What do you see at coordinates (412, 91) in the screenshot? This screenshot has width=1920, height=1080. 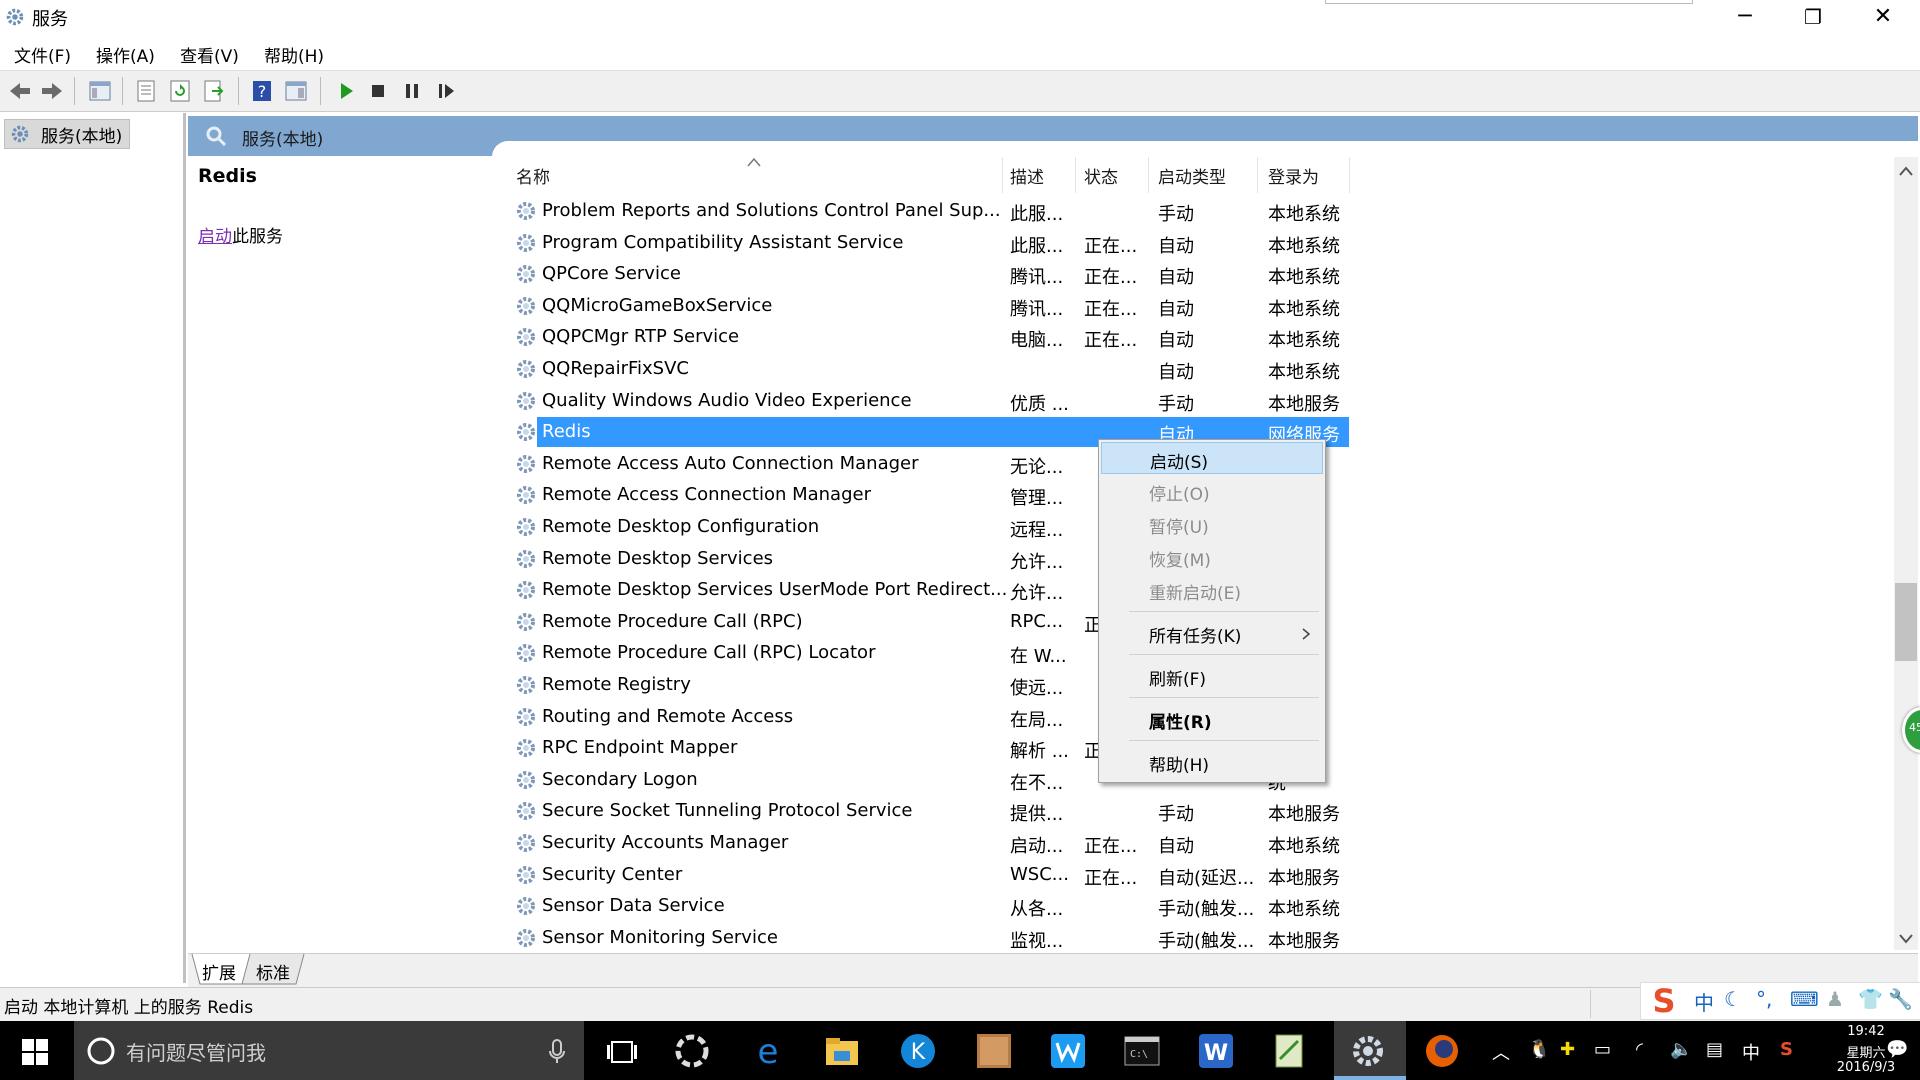 I see `pause-icon` at bounding box center [412, 91].